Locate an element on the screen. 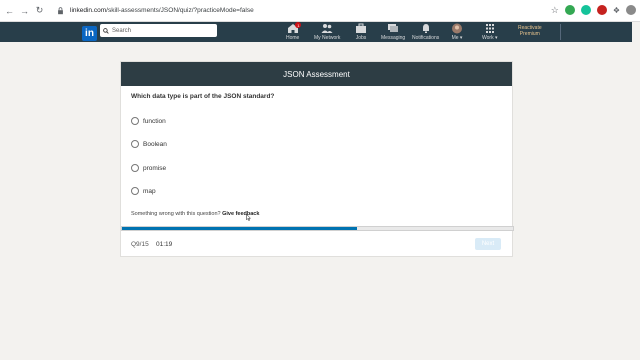  assessment-title: JSON Assessment is located at coordinates (316, 74).